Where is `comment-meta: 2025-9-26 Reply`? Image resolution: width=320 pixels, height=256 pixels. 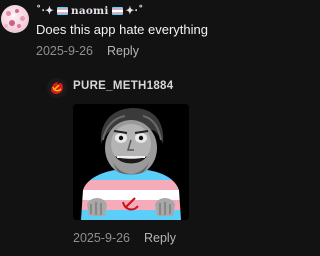
comment-meta: 2025-9-26 Reply is located at coordinates (87, 51).